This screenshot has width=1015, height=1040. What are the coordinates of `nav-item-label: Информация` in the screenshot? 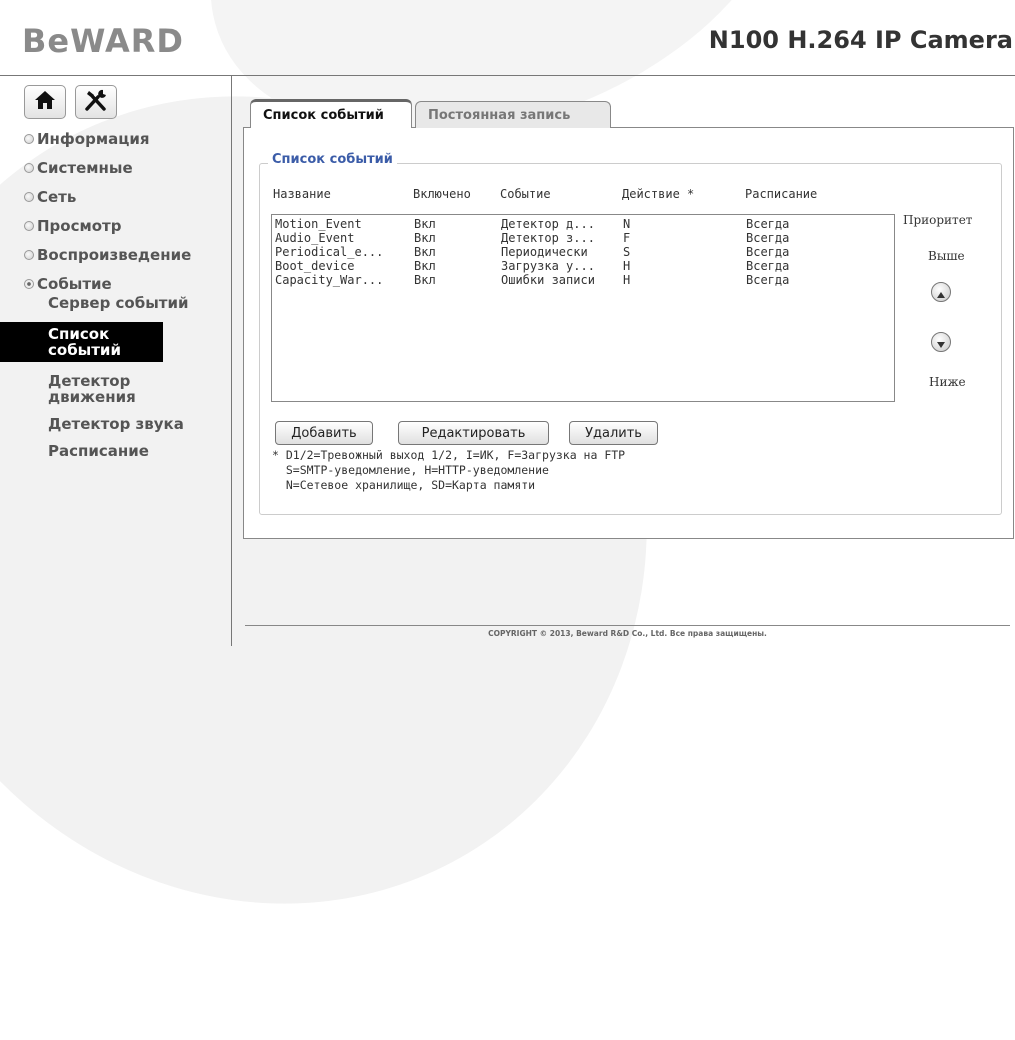 It's located at (93, 138).